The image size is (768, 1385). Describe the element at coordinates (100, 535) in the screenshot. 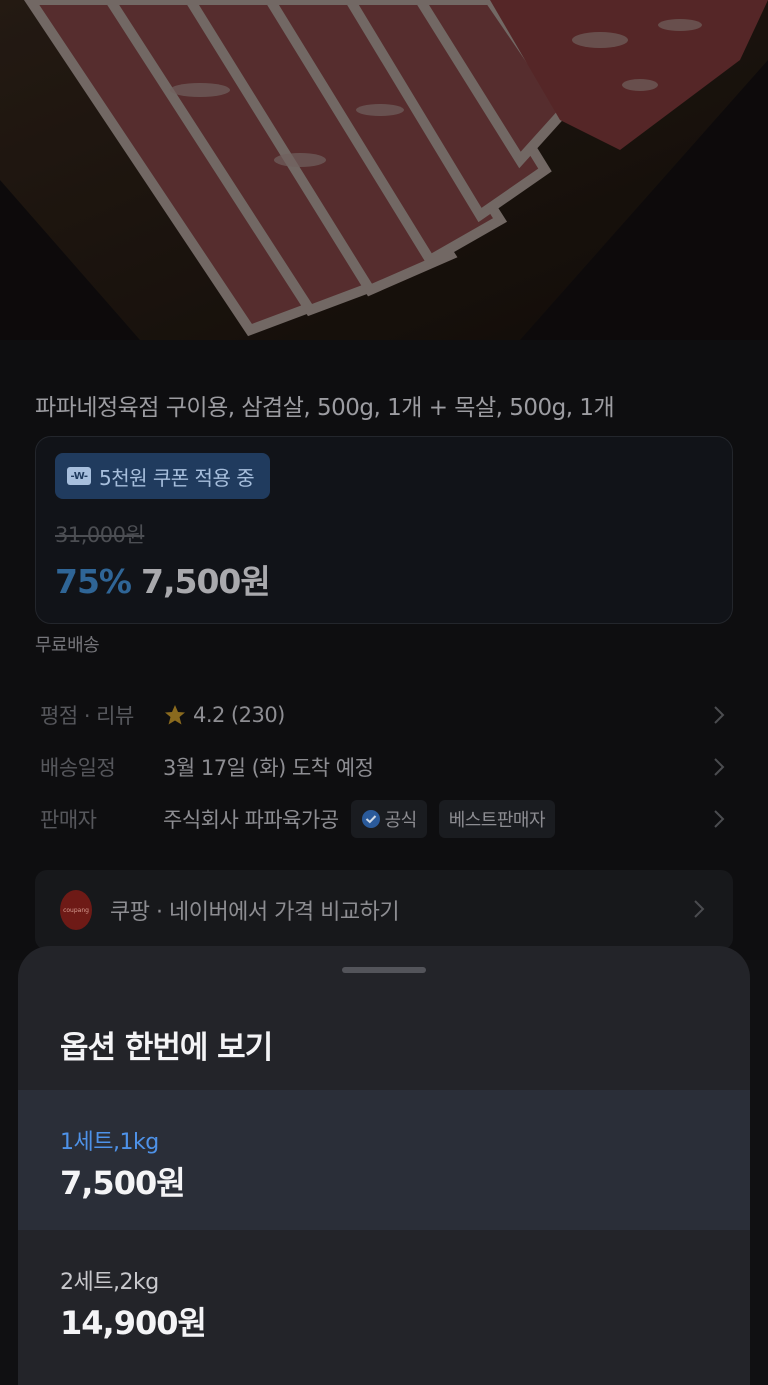

I see `original-price: 31,000원` at that location.